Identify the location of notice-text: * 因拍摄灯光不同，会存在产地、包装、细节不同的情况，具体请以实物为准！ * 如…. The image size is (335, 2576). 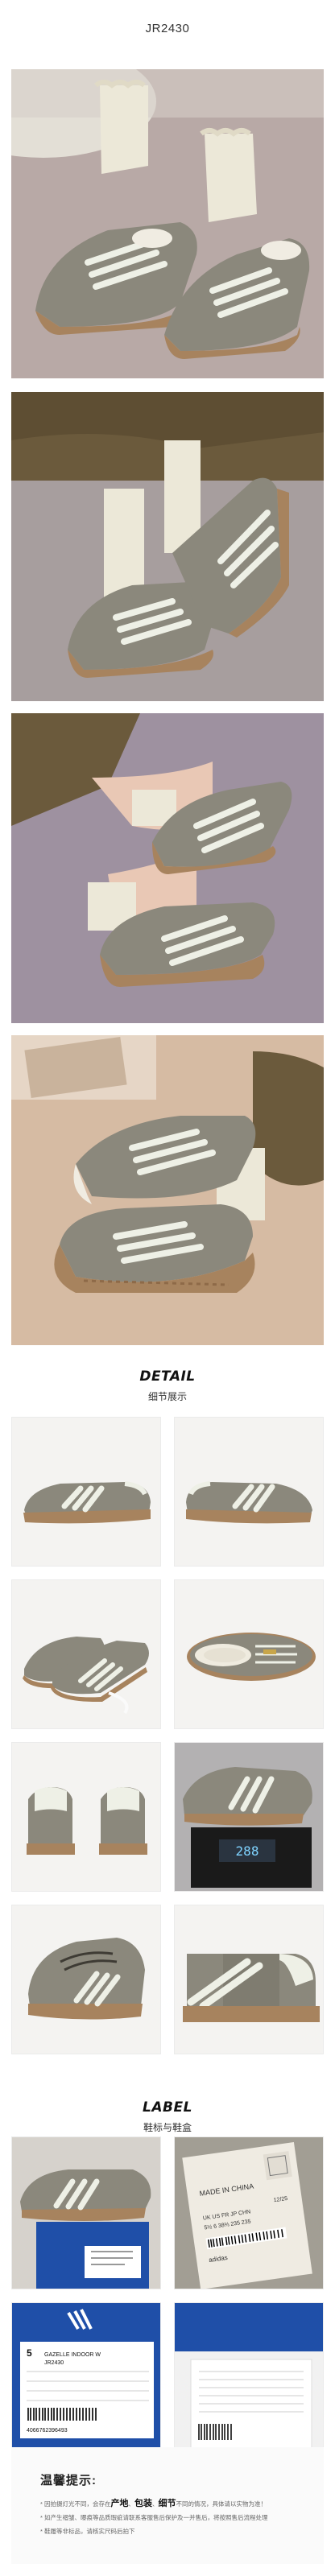
(173, 2517).